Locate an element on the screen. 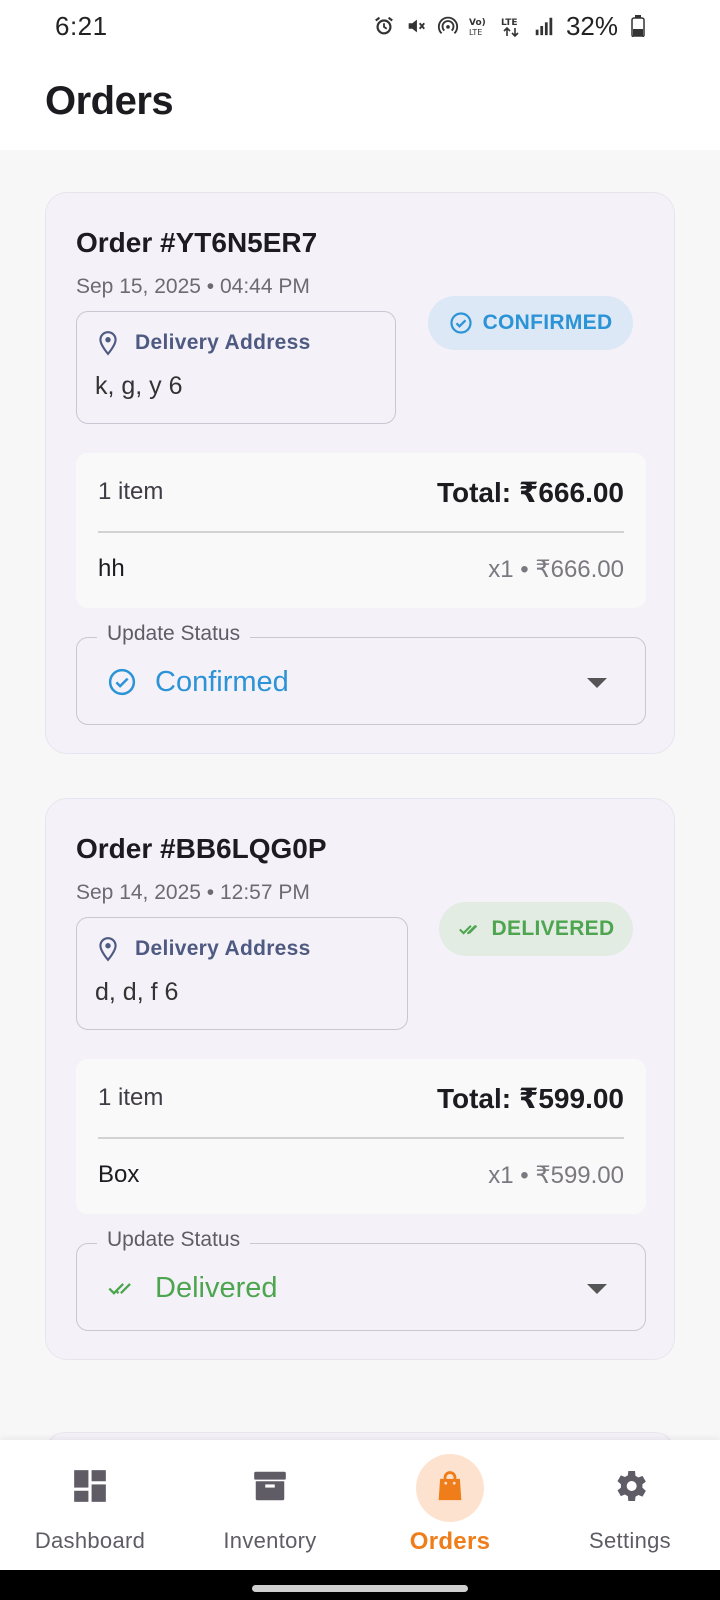 Image resolution: width=720 pixels, height=1600 pixels. lte-icon: LTE is located at coordinates (512, 26).